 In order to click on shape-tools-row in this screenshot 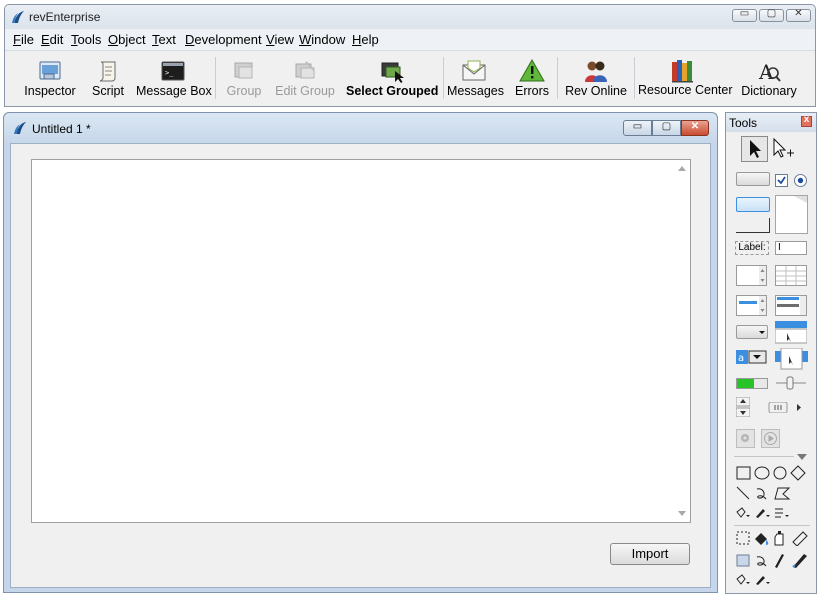, I will do `click(774, 473)`.